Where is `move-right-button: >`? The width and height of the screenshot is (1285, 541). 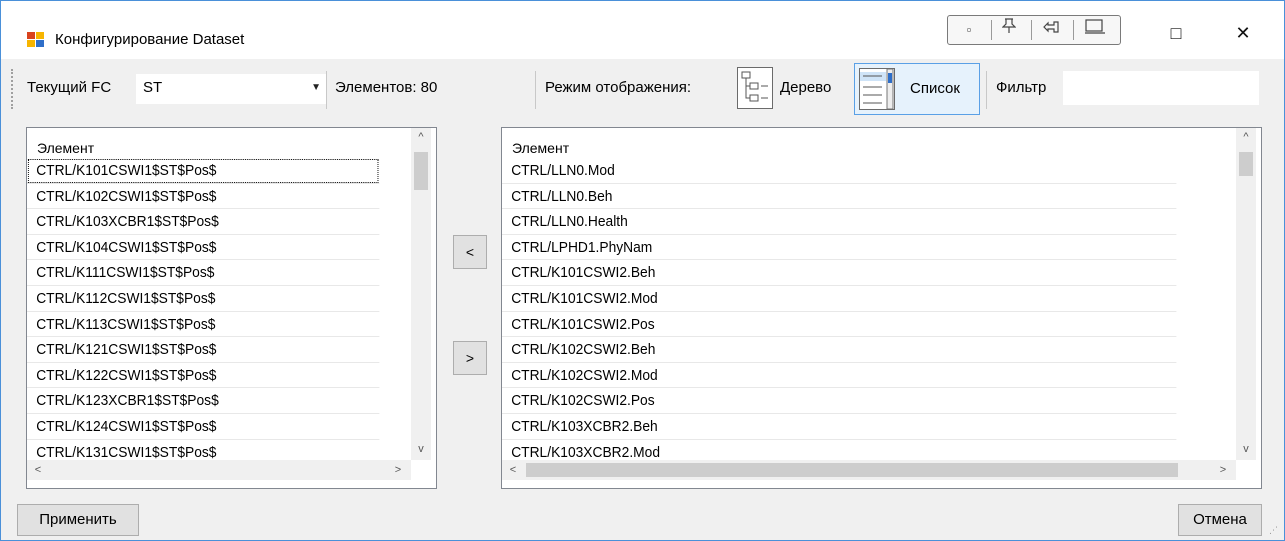 move-right-button: > is located at coordinates (470, 358).